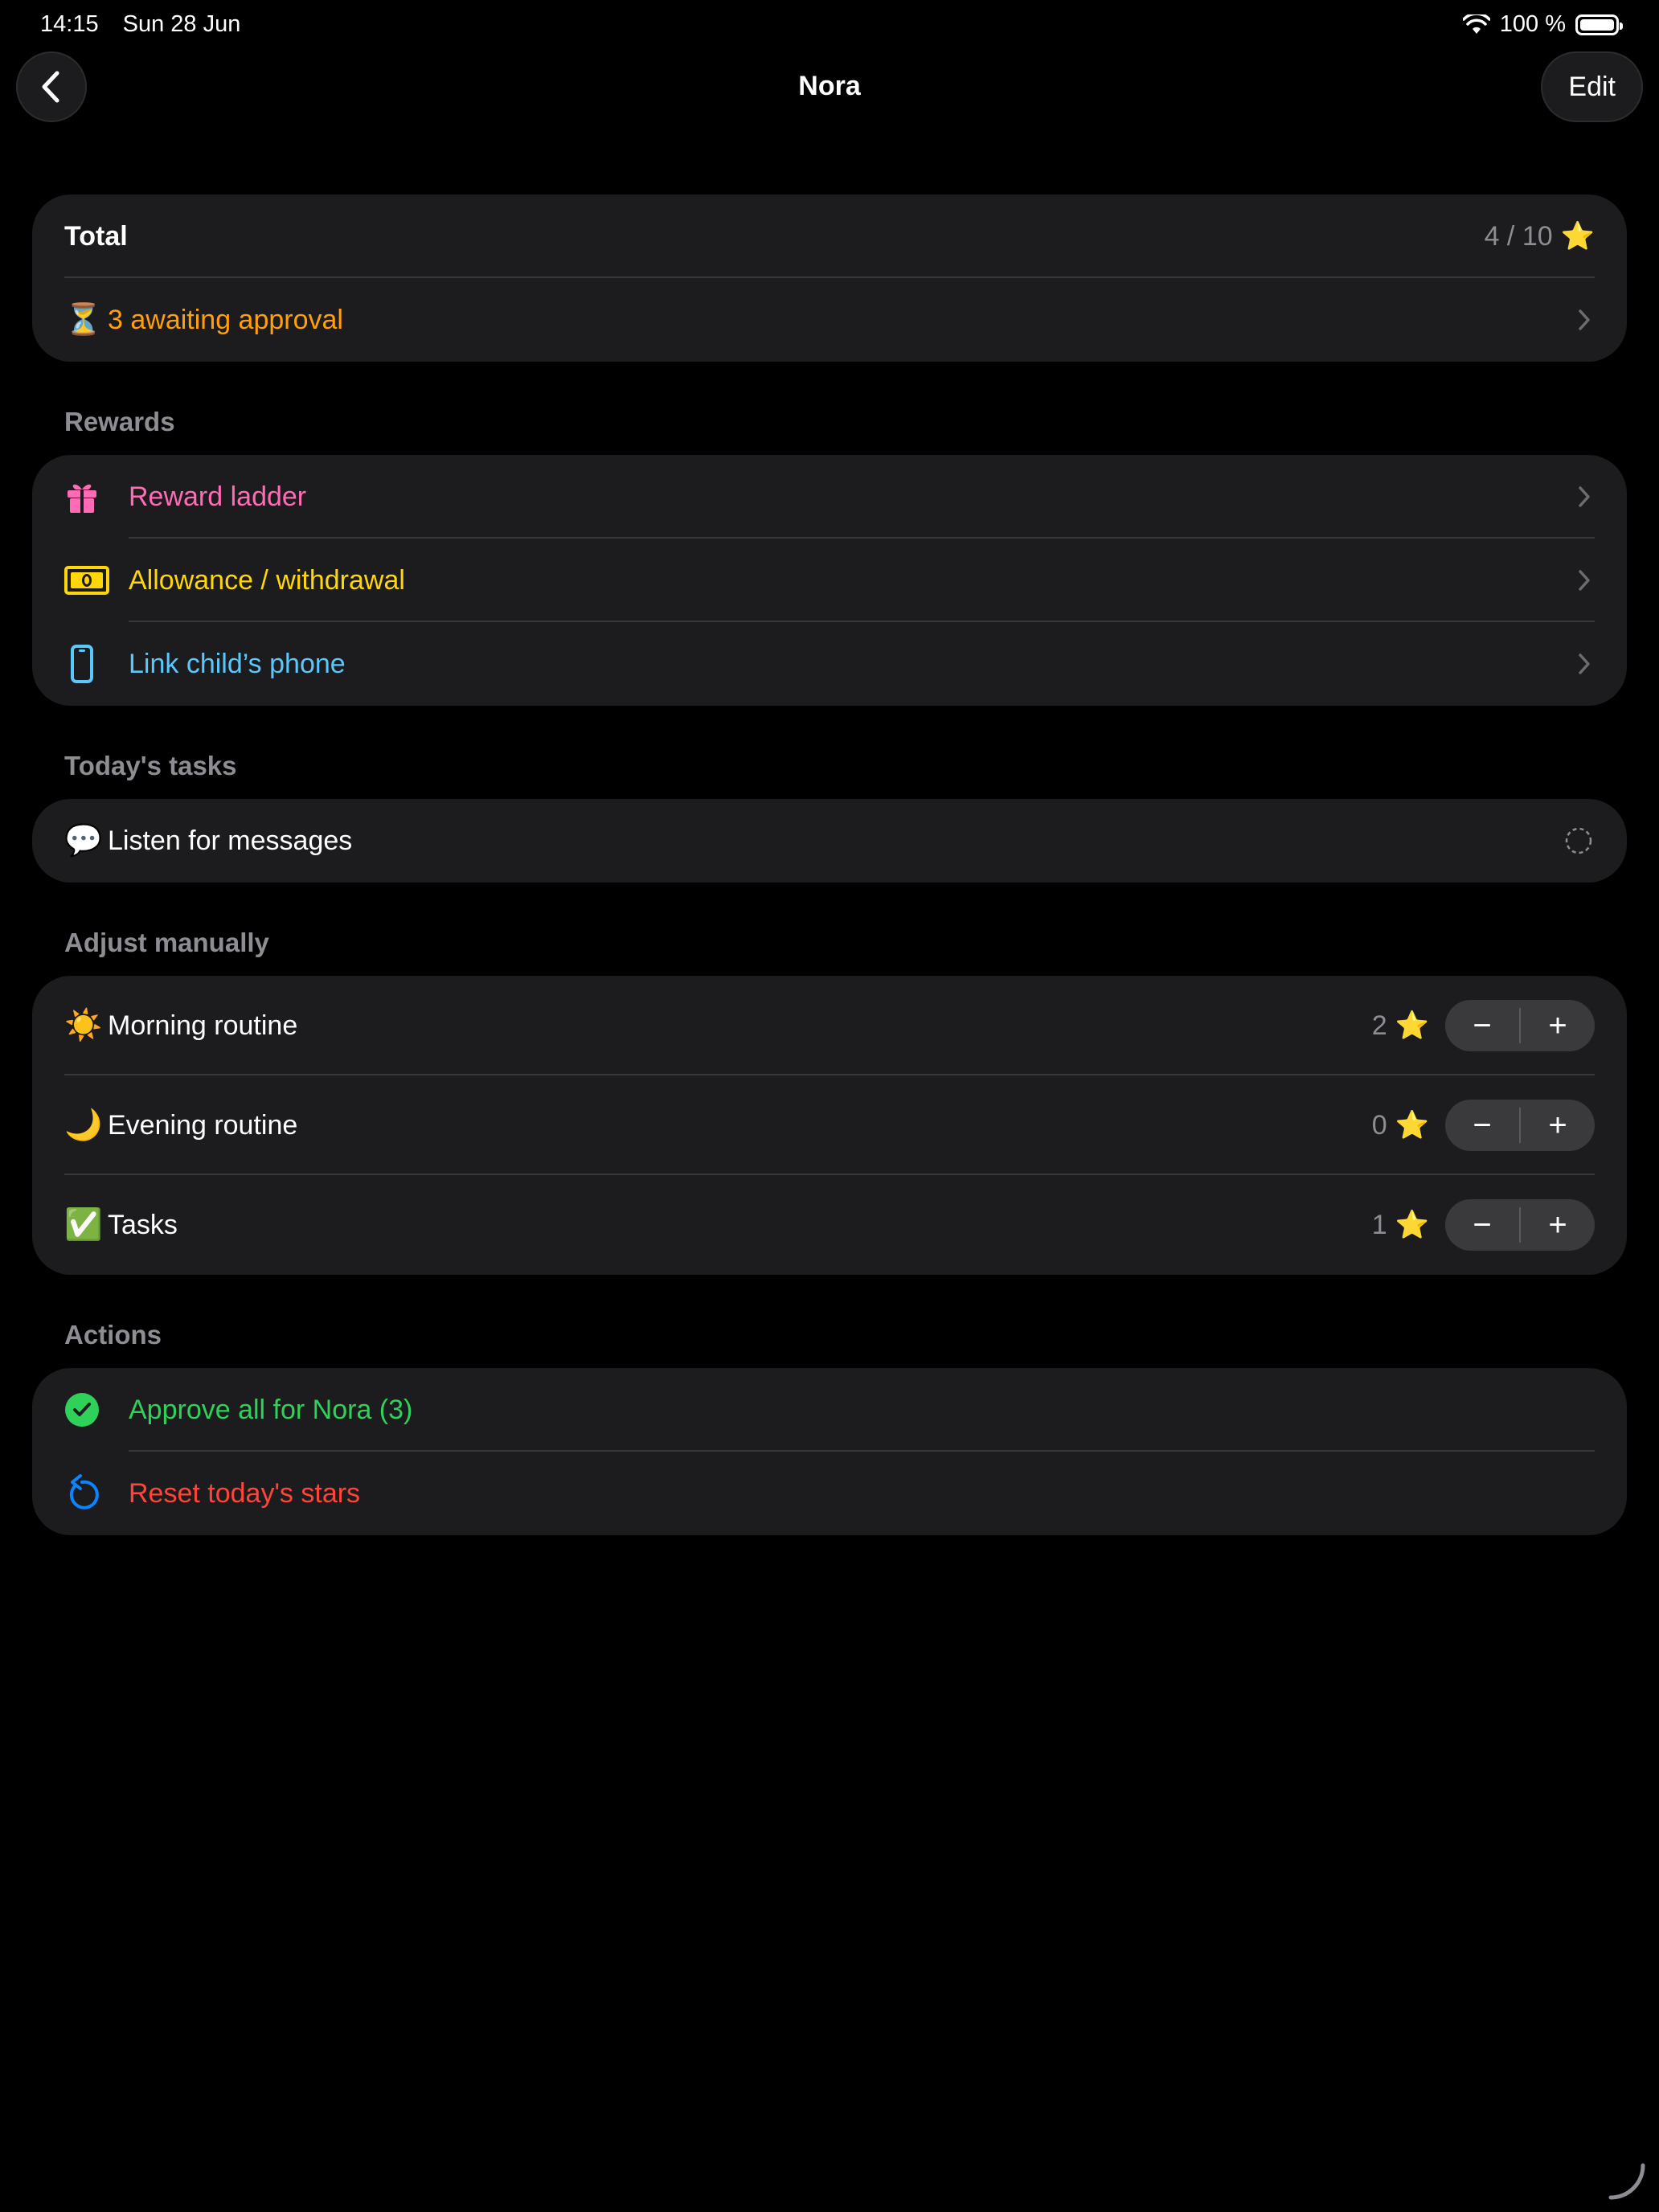  I want to click on pending-approval-row: ⏳ 3 awaiting approval, so click(829, 320).